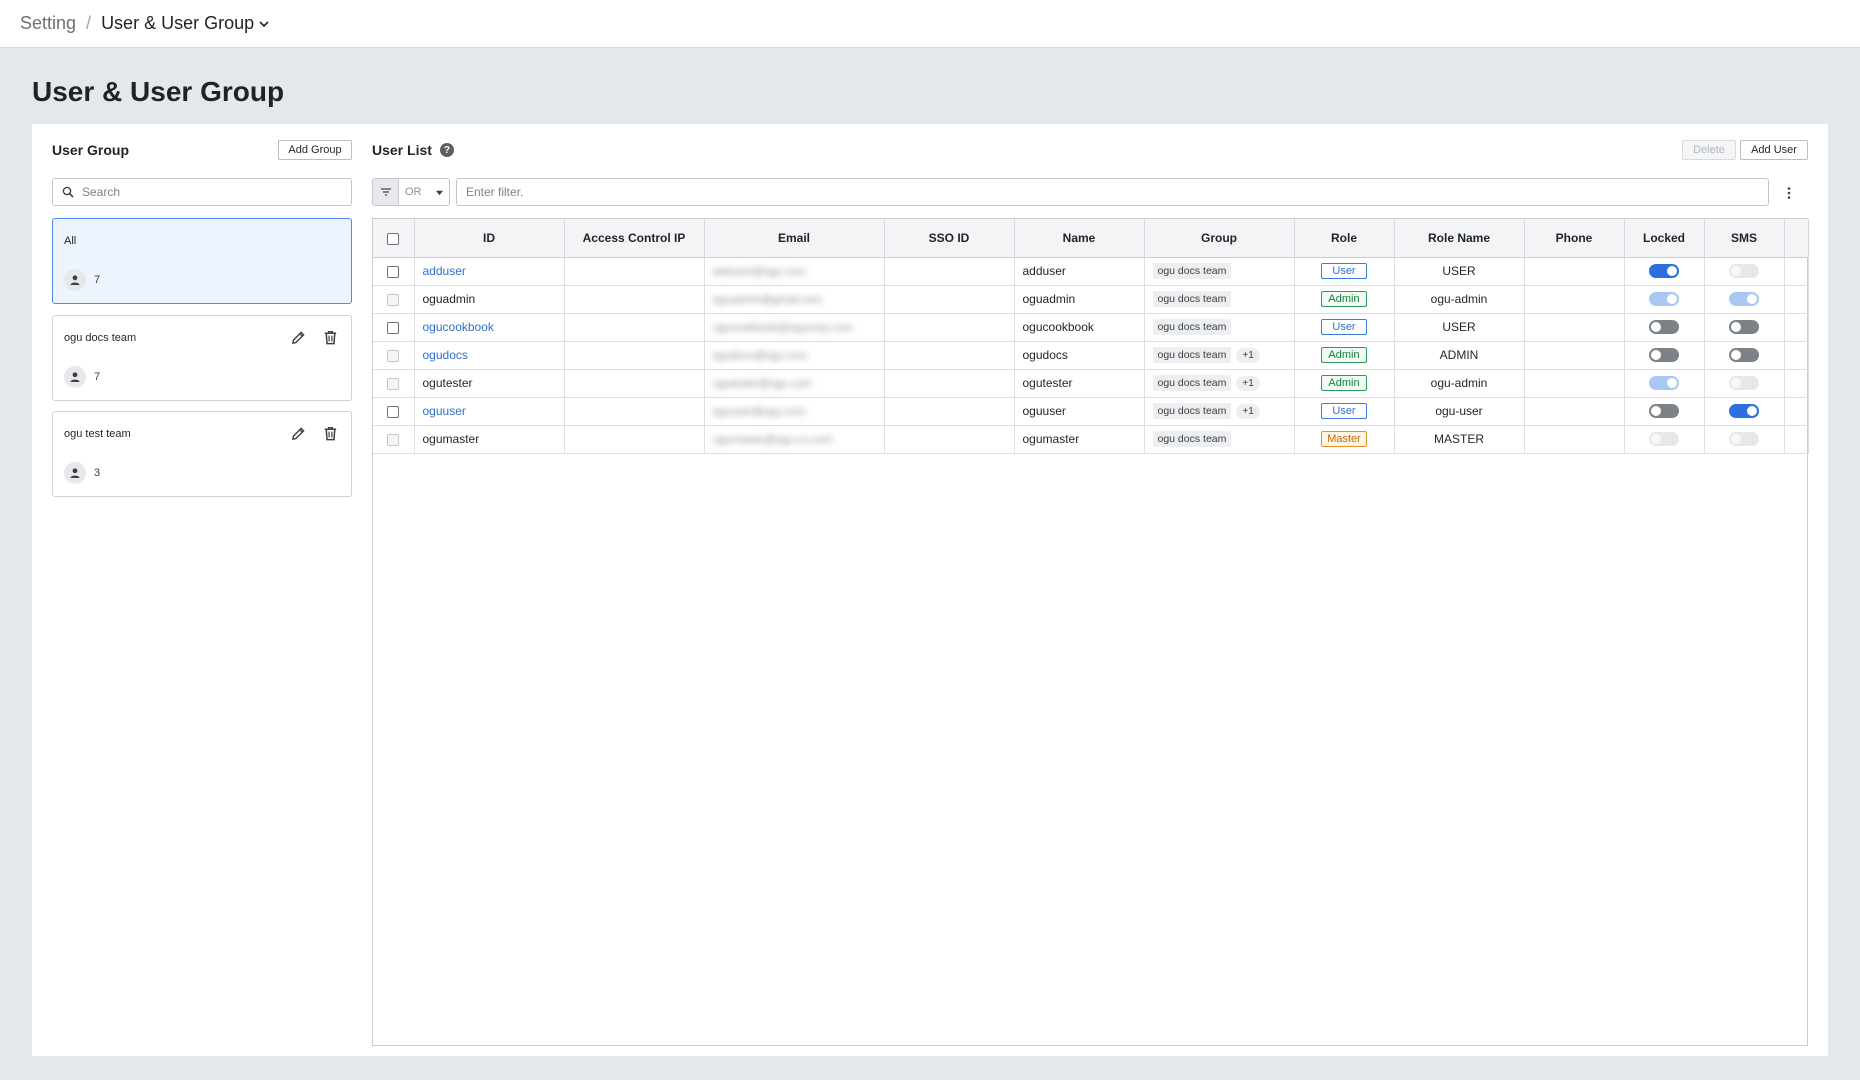 The height and width of the screenshot is (1080, 1860). Describe the element at coordinates (1709, 150) in the screenshot. I see `delete-button: Delete` at that location.